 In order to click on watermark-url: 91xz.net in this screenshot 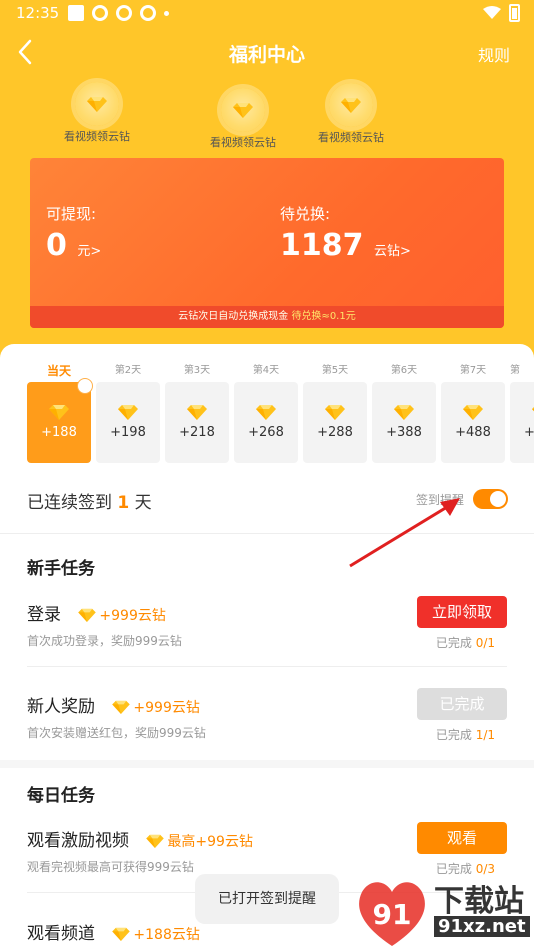, I will do `click(482, 926)`.